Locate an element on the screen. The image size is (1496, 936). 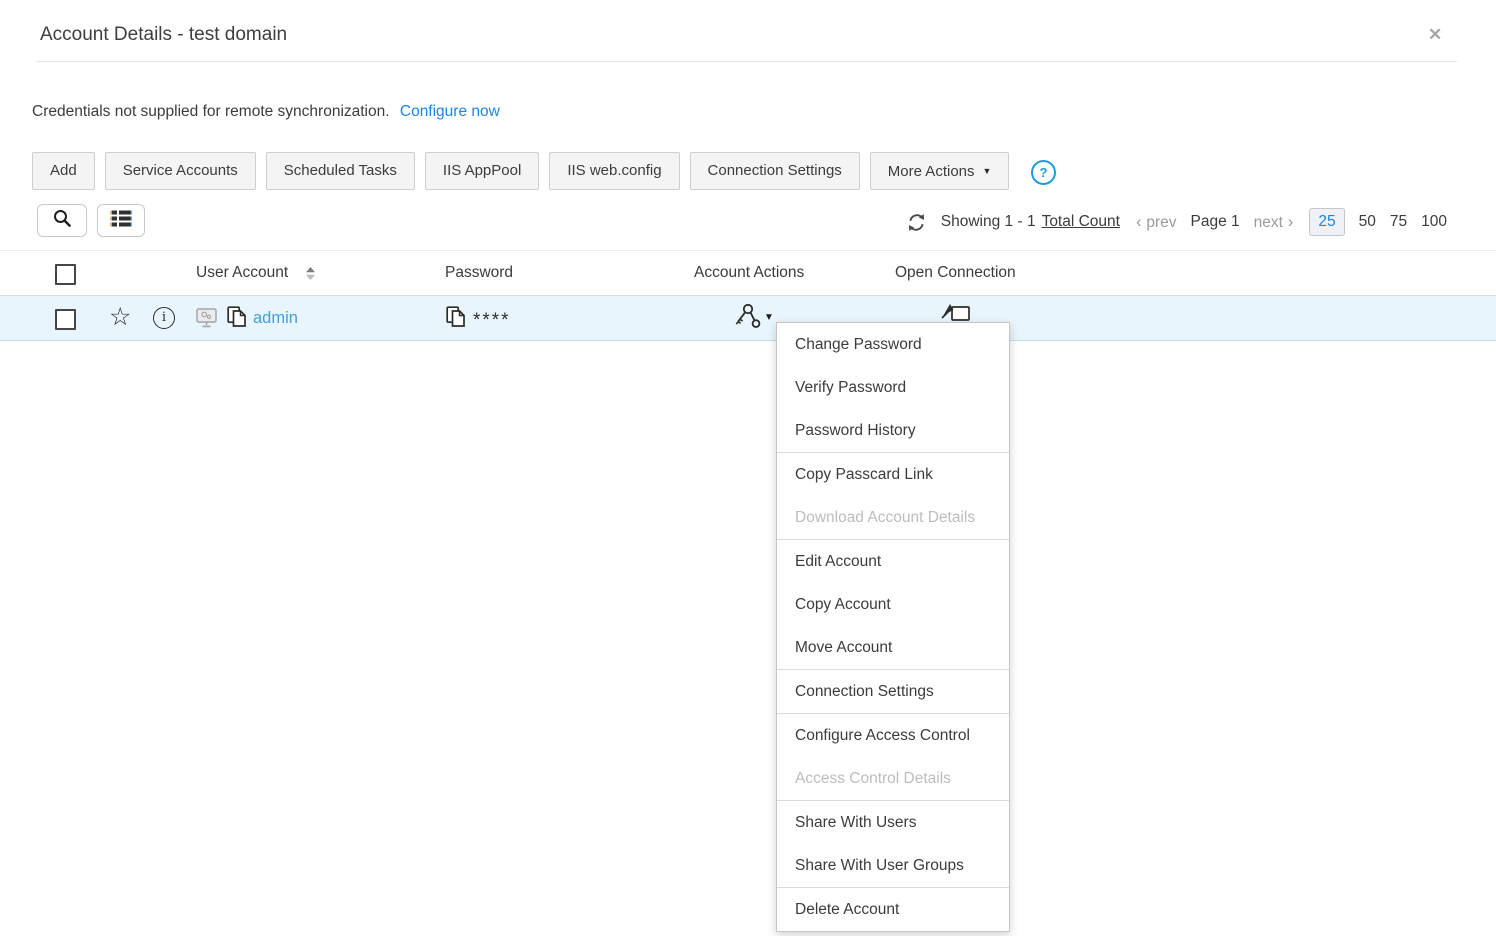
copy-username-icon is located at coordinates (237, 319).